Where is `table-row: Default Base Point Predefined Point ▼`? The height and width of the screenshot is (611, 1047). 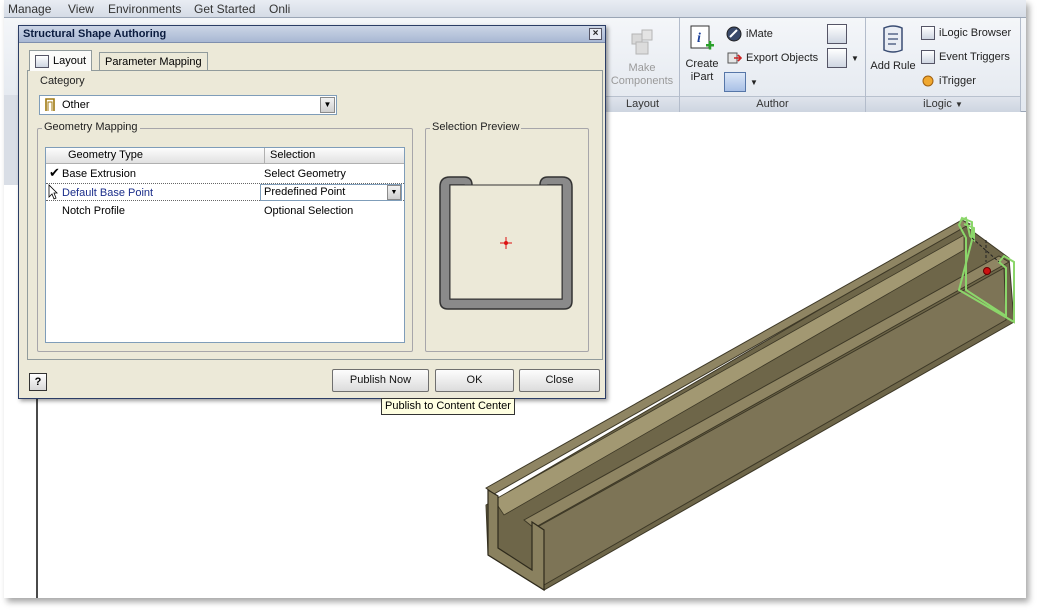 table-row: Default Base Point Predefined Point ▼ is located at coordinates (225, 192).